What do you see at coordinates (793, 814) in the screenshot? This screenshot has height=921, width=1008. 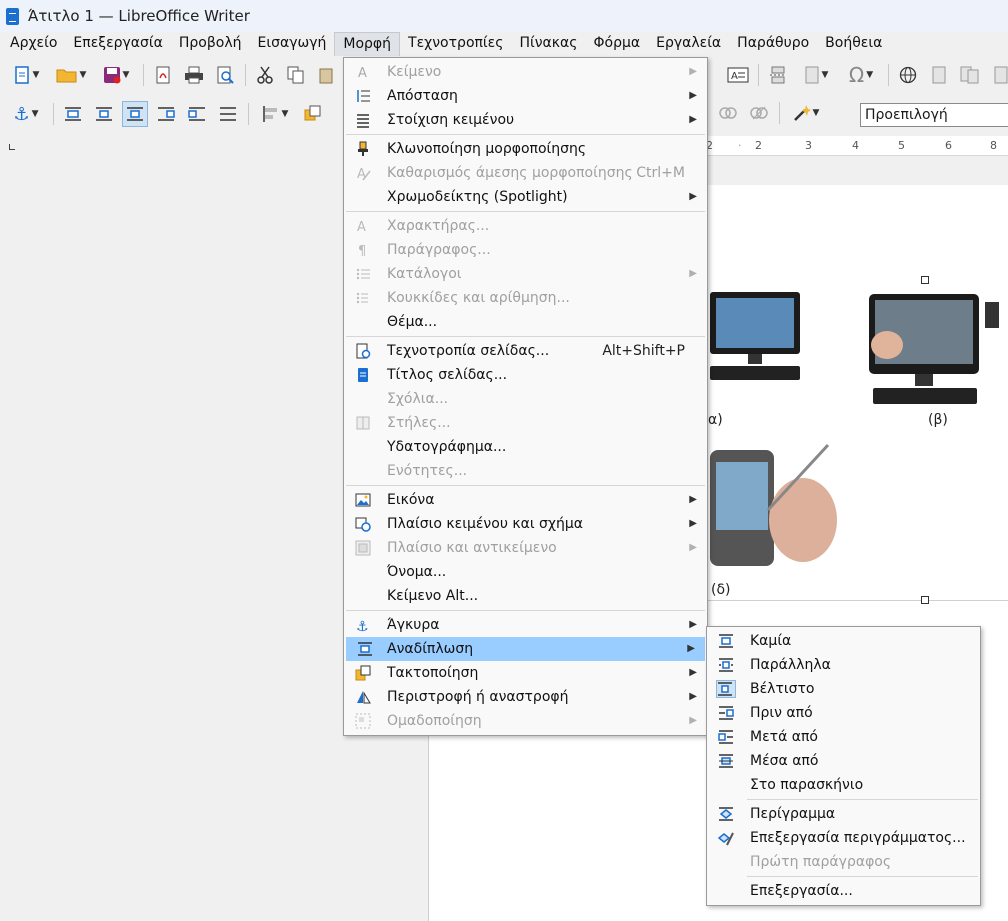 I see `menu-item-label: Περίγραμμα` at bounding box center [793, 814].